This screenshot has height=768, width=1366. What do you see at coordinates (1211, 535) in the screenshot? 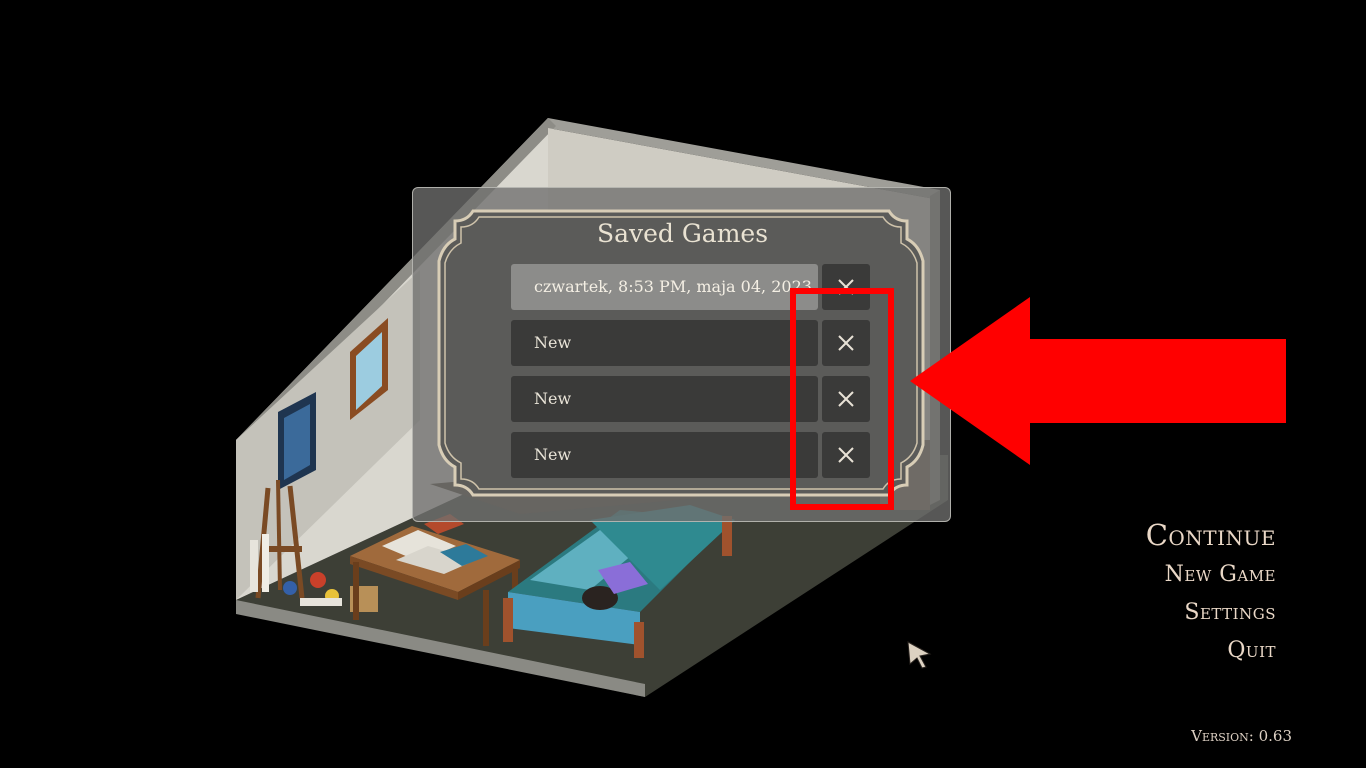
I see `continue-menu-item: Continue` at bounding box center [1211, 535].